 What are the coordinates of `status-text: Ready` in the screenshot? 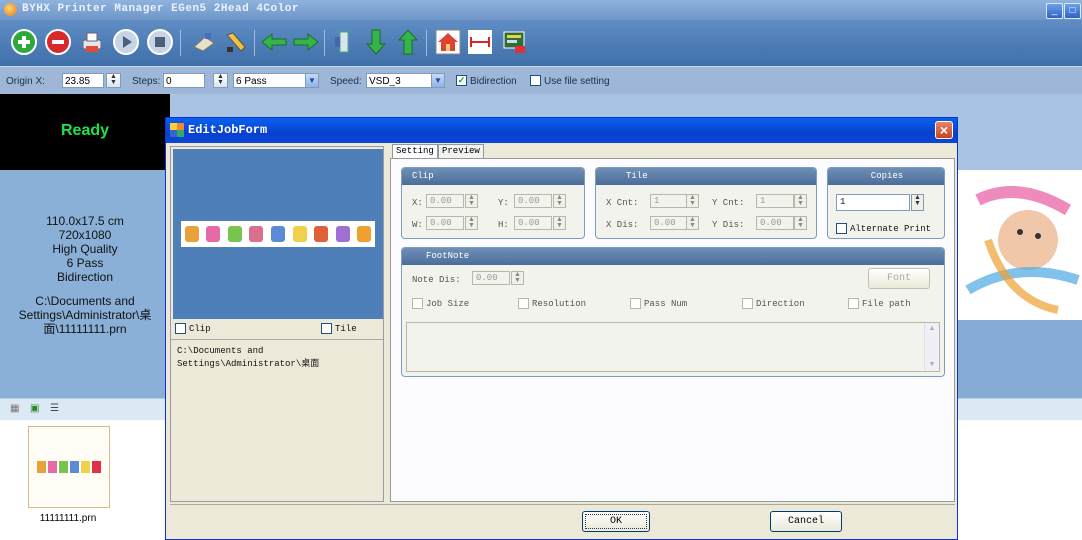 It's located at (85, 130).